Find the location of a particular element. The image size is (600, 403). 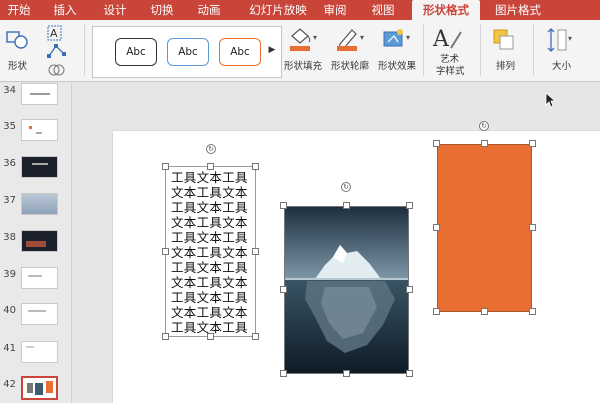

style-option-blue: Abc is located at coordinates (188, 52).